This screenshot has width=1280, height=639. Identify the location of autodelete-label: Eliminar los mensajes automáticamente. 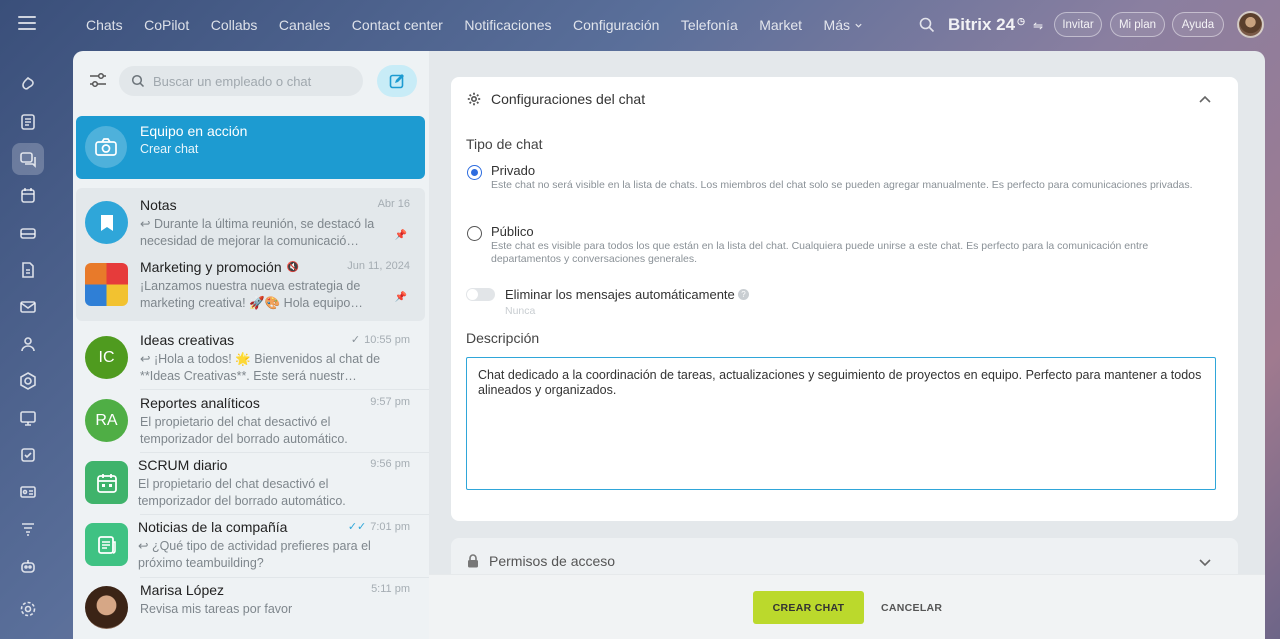
(620, 294).